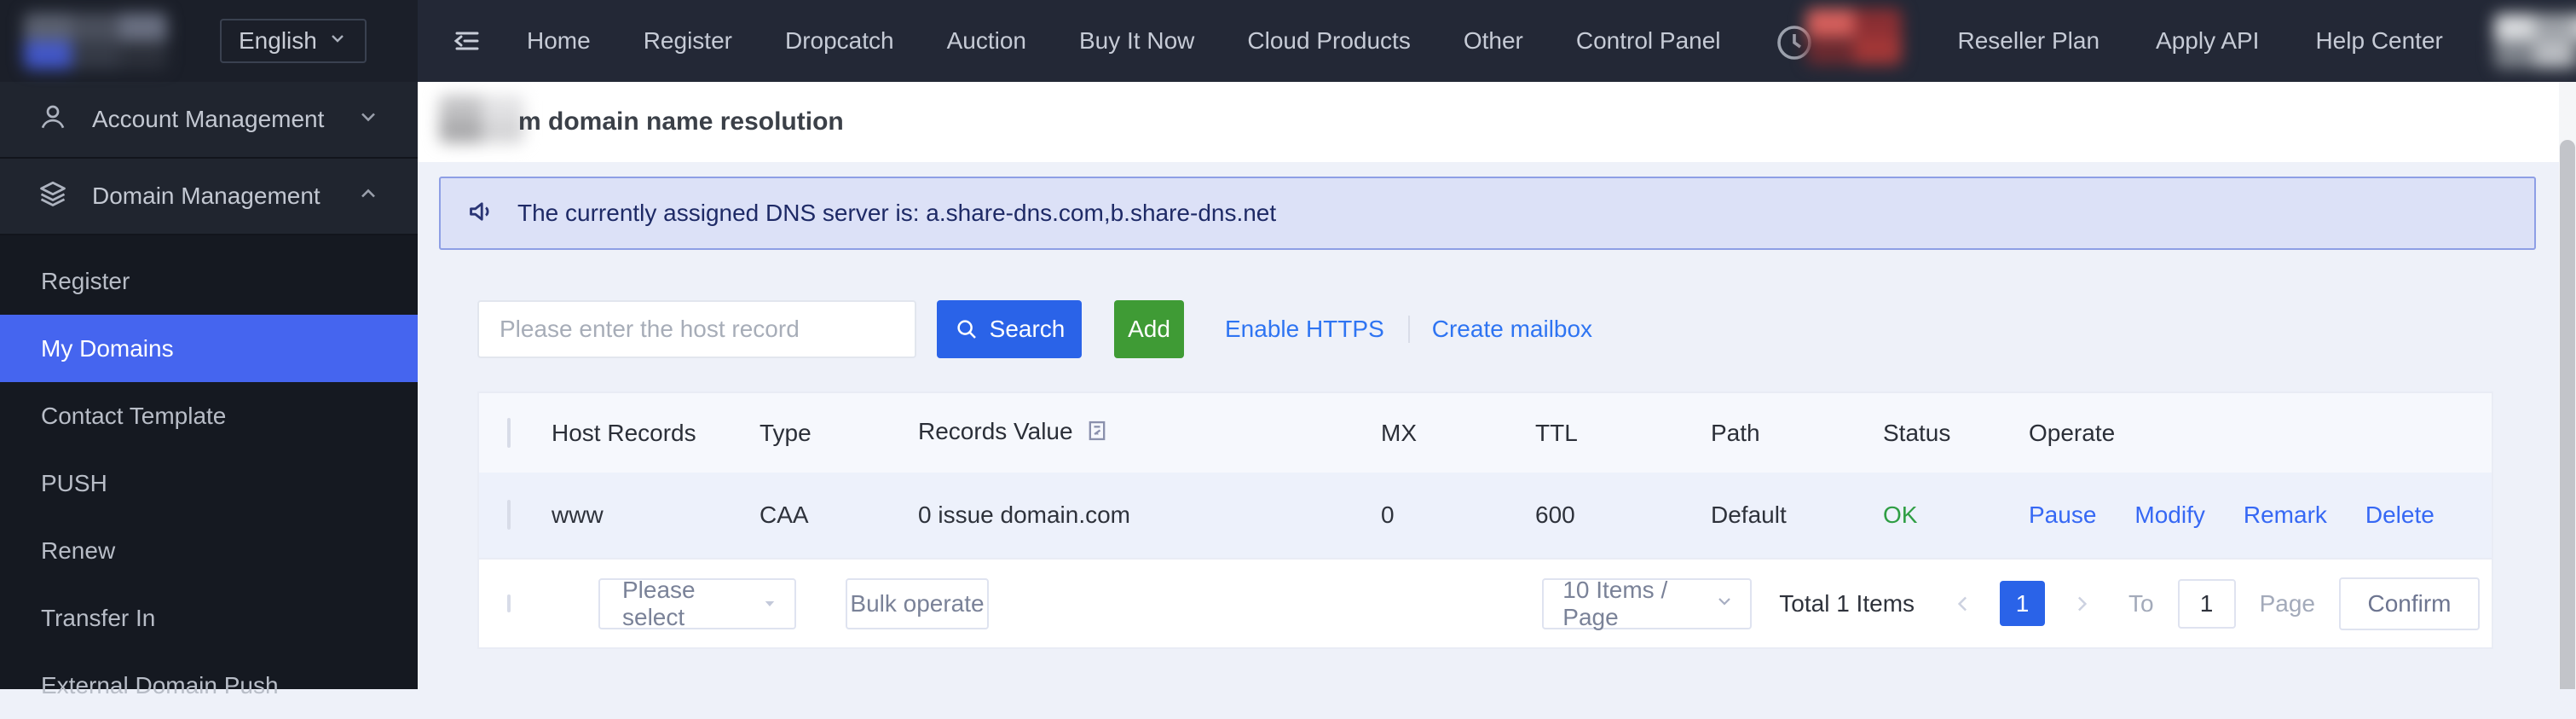 Image resolution: width=2576 pixels, height=719 pixels. What do you see at coordinates (1512, 330) in the screenshot?
I see `create-mailbox-link: Create mailbox` at bounding box center [1512, 330].